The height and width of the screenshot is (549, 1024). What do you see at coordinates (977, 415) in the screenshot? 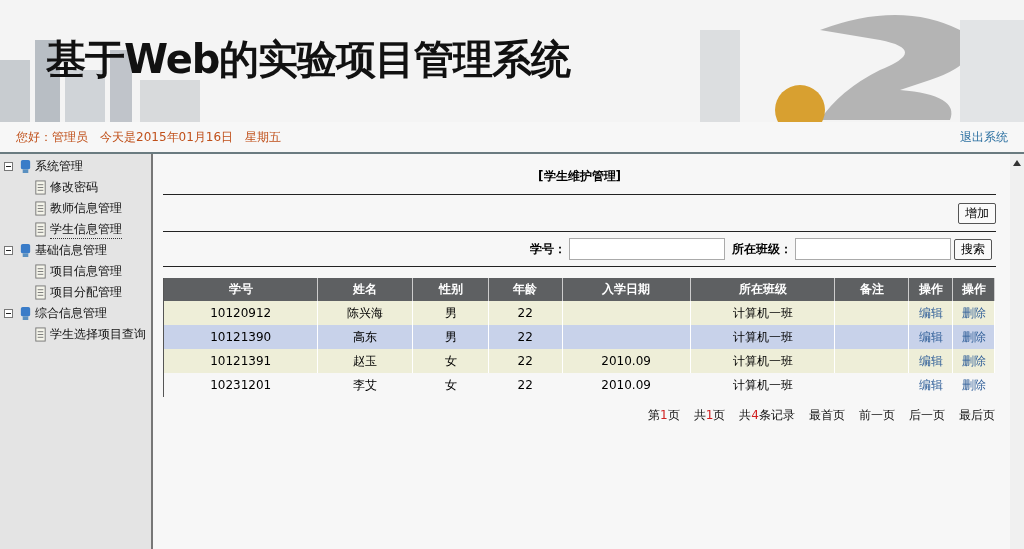
I see `pager-link: 最后页` at bounding box center [977, 415].